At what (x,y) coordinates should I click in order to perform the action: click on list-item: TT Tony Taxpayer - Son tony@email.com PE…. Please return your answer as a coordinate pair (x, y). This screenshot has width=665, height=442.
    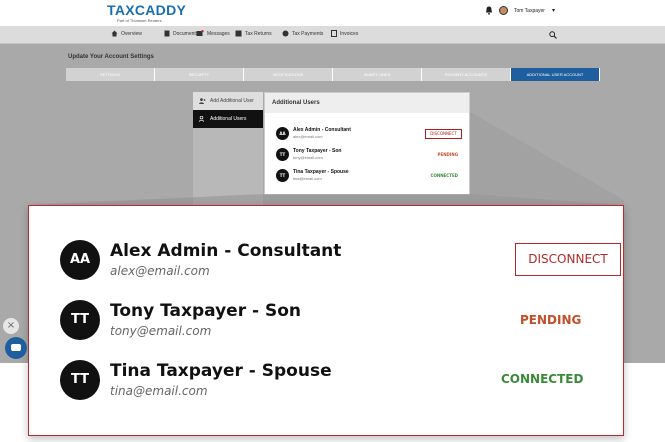
    Looking at the image, I should click on (330, 322).